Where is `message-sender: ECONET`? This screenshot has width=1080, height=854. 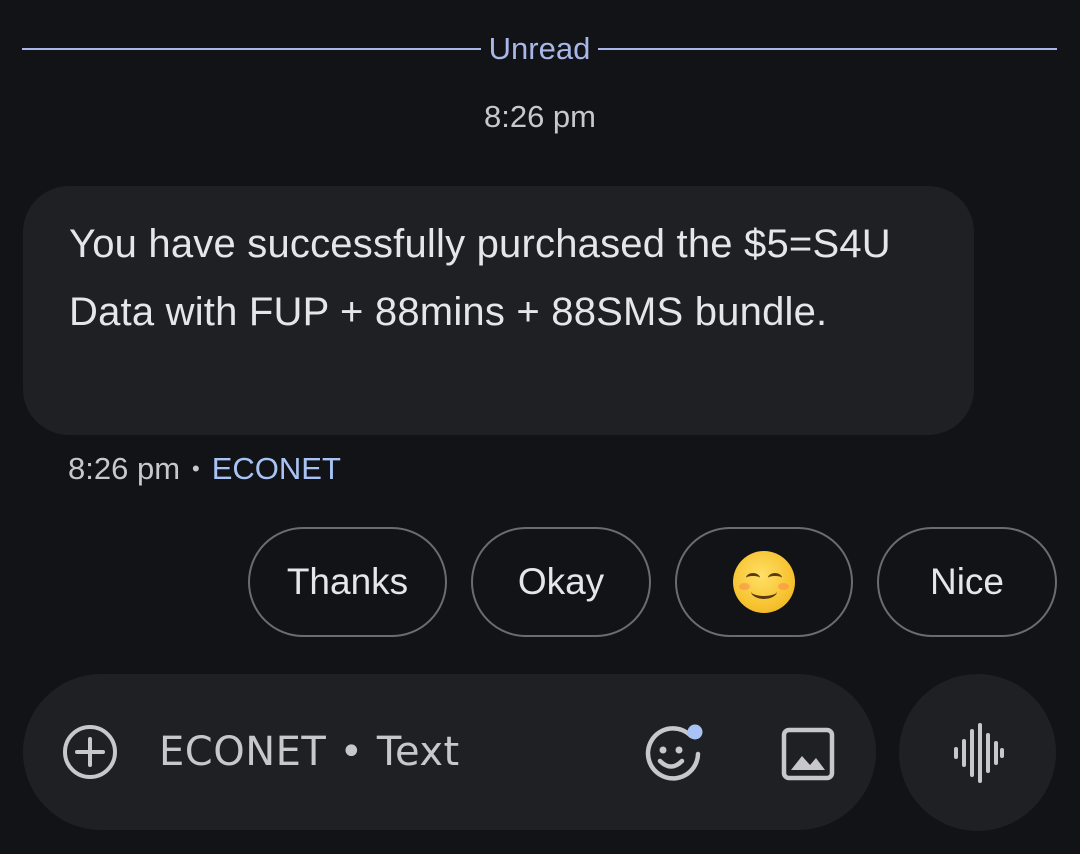
message-sender: ECONET is located at coordinates (276, 468).